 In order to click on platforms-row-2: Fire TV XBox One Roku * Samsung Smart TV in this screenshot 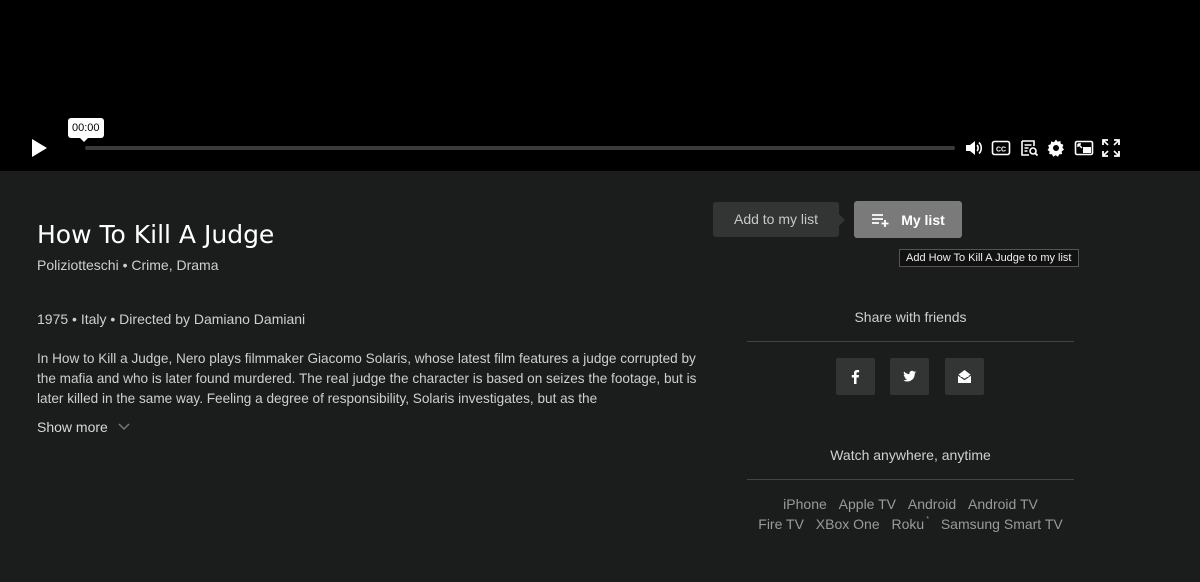, I will do `click(910, 524)`.